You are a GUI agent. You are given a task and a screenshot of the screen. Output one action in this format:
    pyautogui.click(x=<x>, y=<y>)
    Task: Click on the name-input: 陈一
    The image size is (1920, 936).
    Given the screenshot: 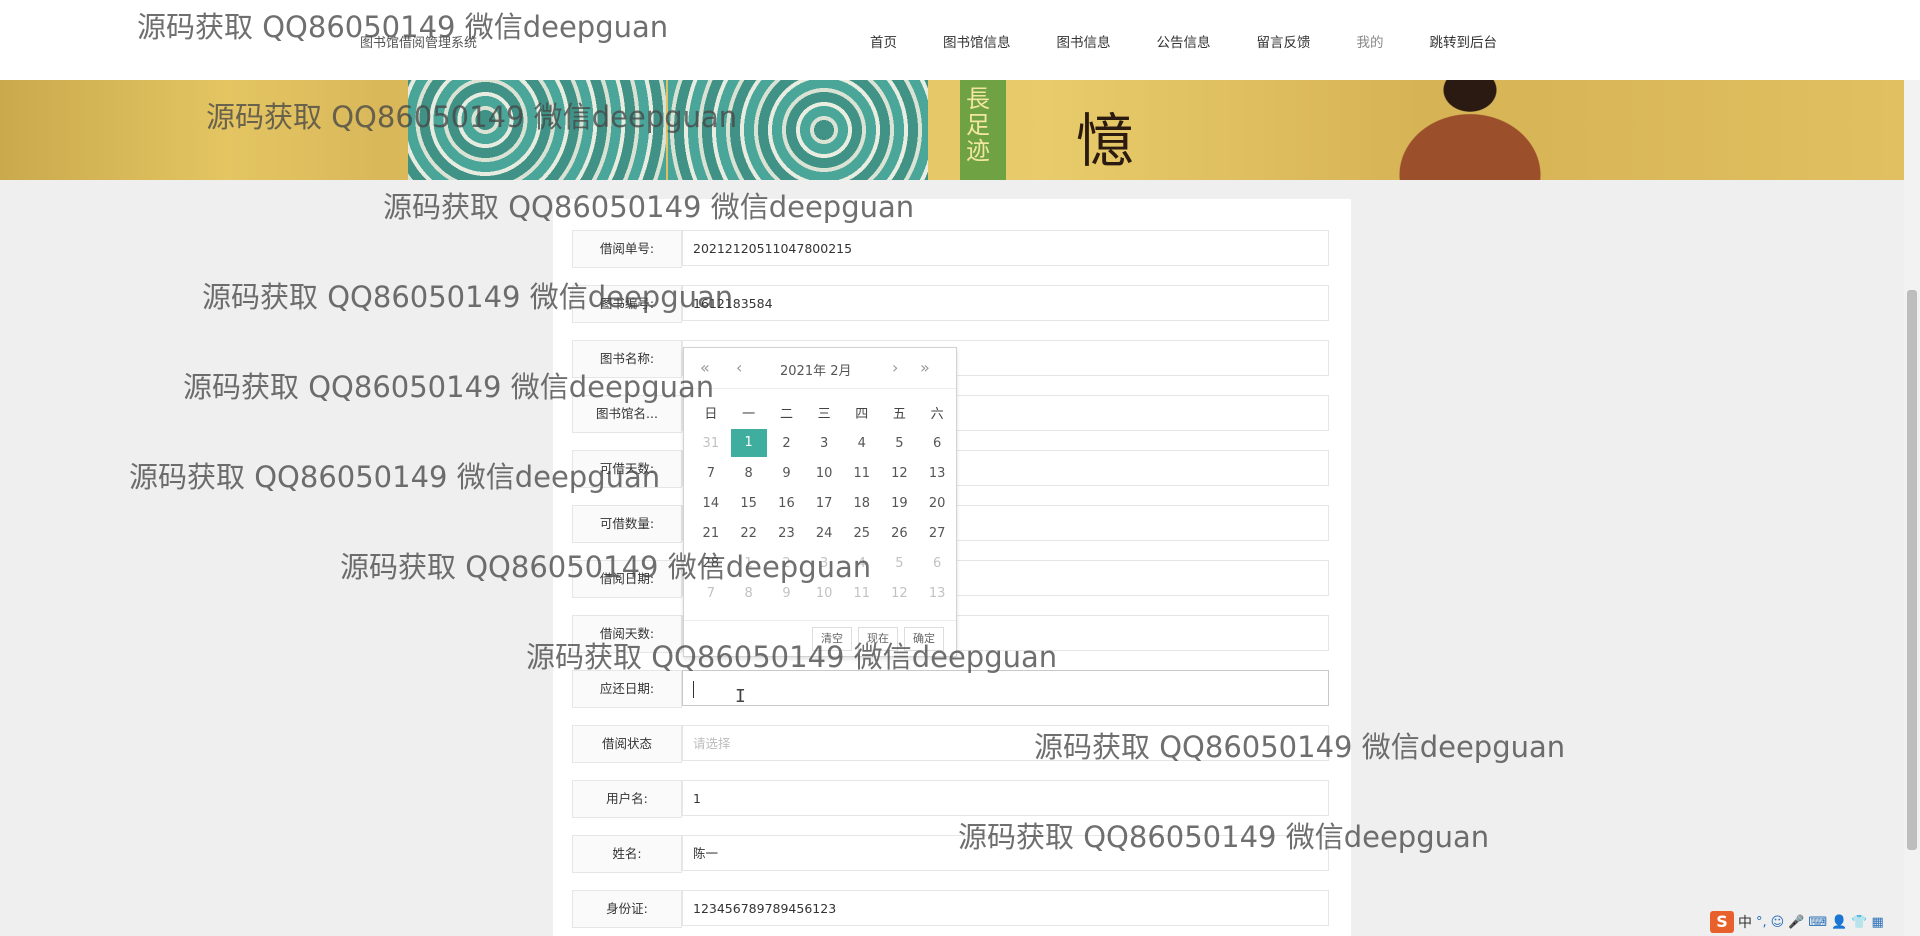 What is the action you would take?
    pyautogui.click(x=1005, y=853)
    